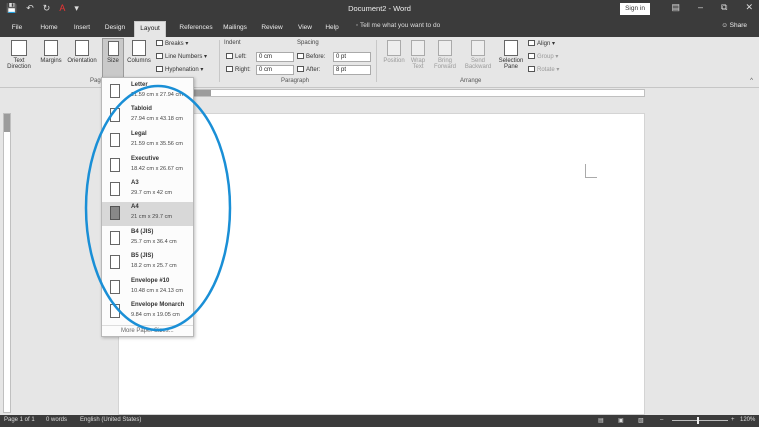 The height and width of the screenshot is (427, 759). I want to click on tell-me-box: ◦ Tell me what you want to do, so click(398, 25).